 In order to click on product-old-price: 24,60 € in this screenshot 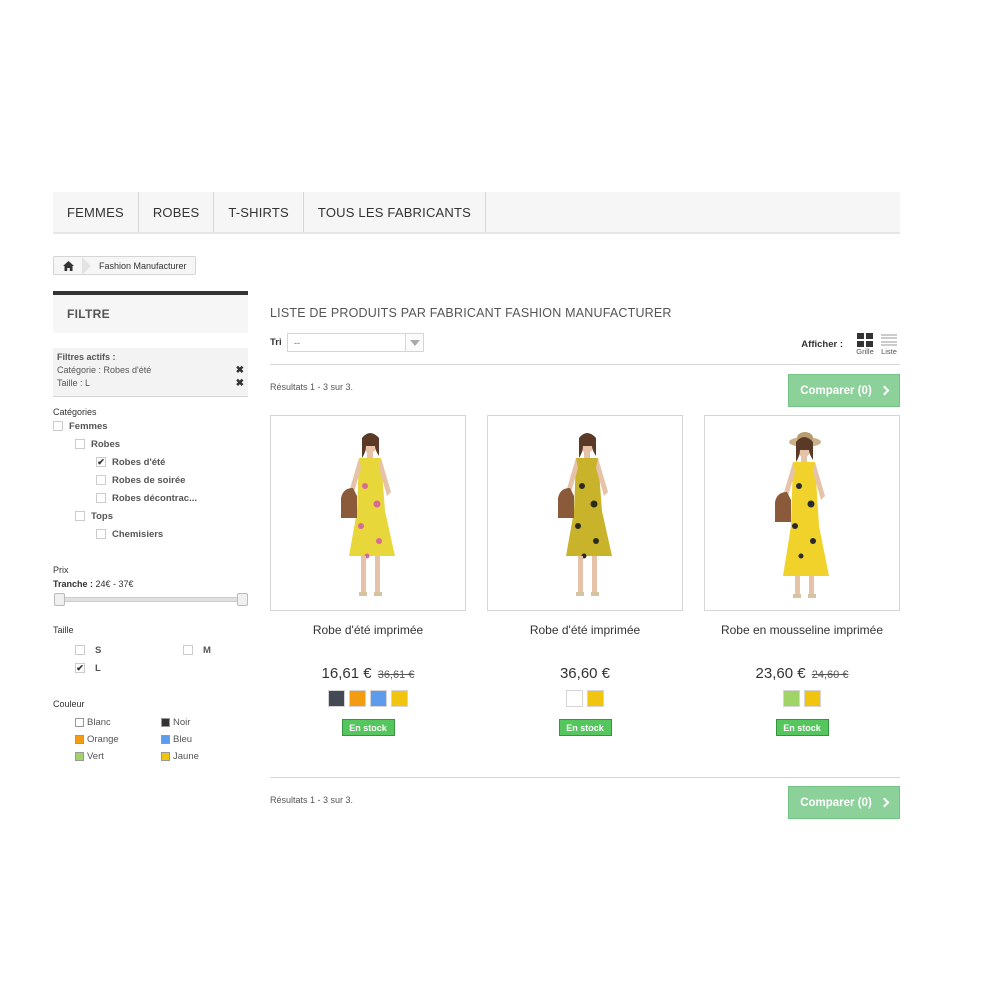, I will do `click(830, 675)`.